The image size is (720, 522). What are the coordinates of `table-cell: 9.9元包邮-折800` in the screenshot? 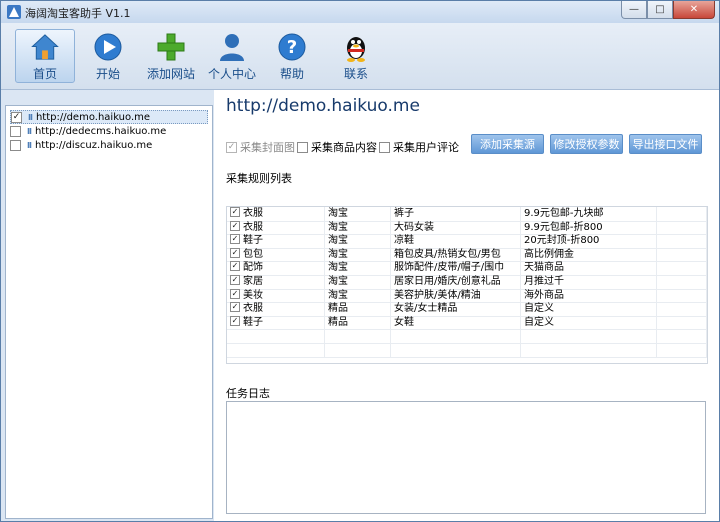 It's located at (589, 227).